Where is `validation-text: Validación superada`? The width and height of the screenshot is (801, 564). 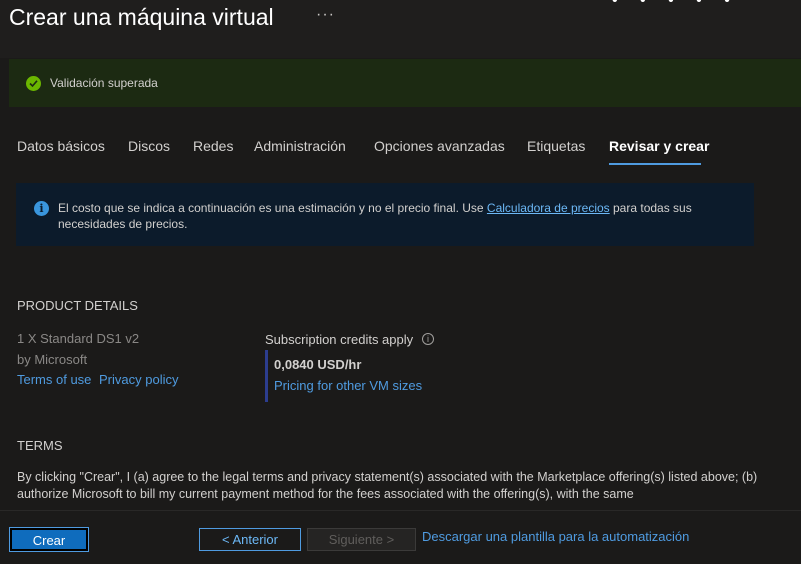
validation-text: Validación superada is located at coordinates (104, 83).